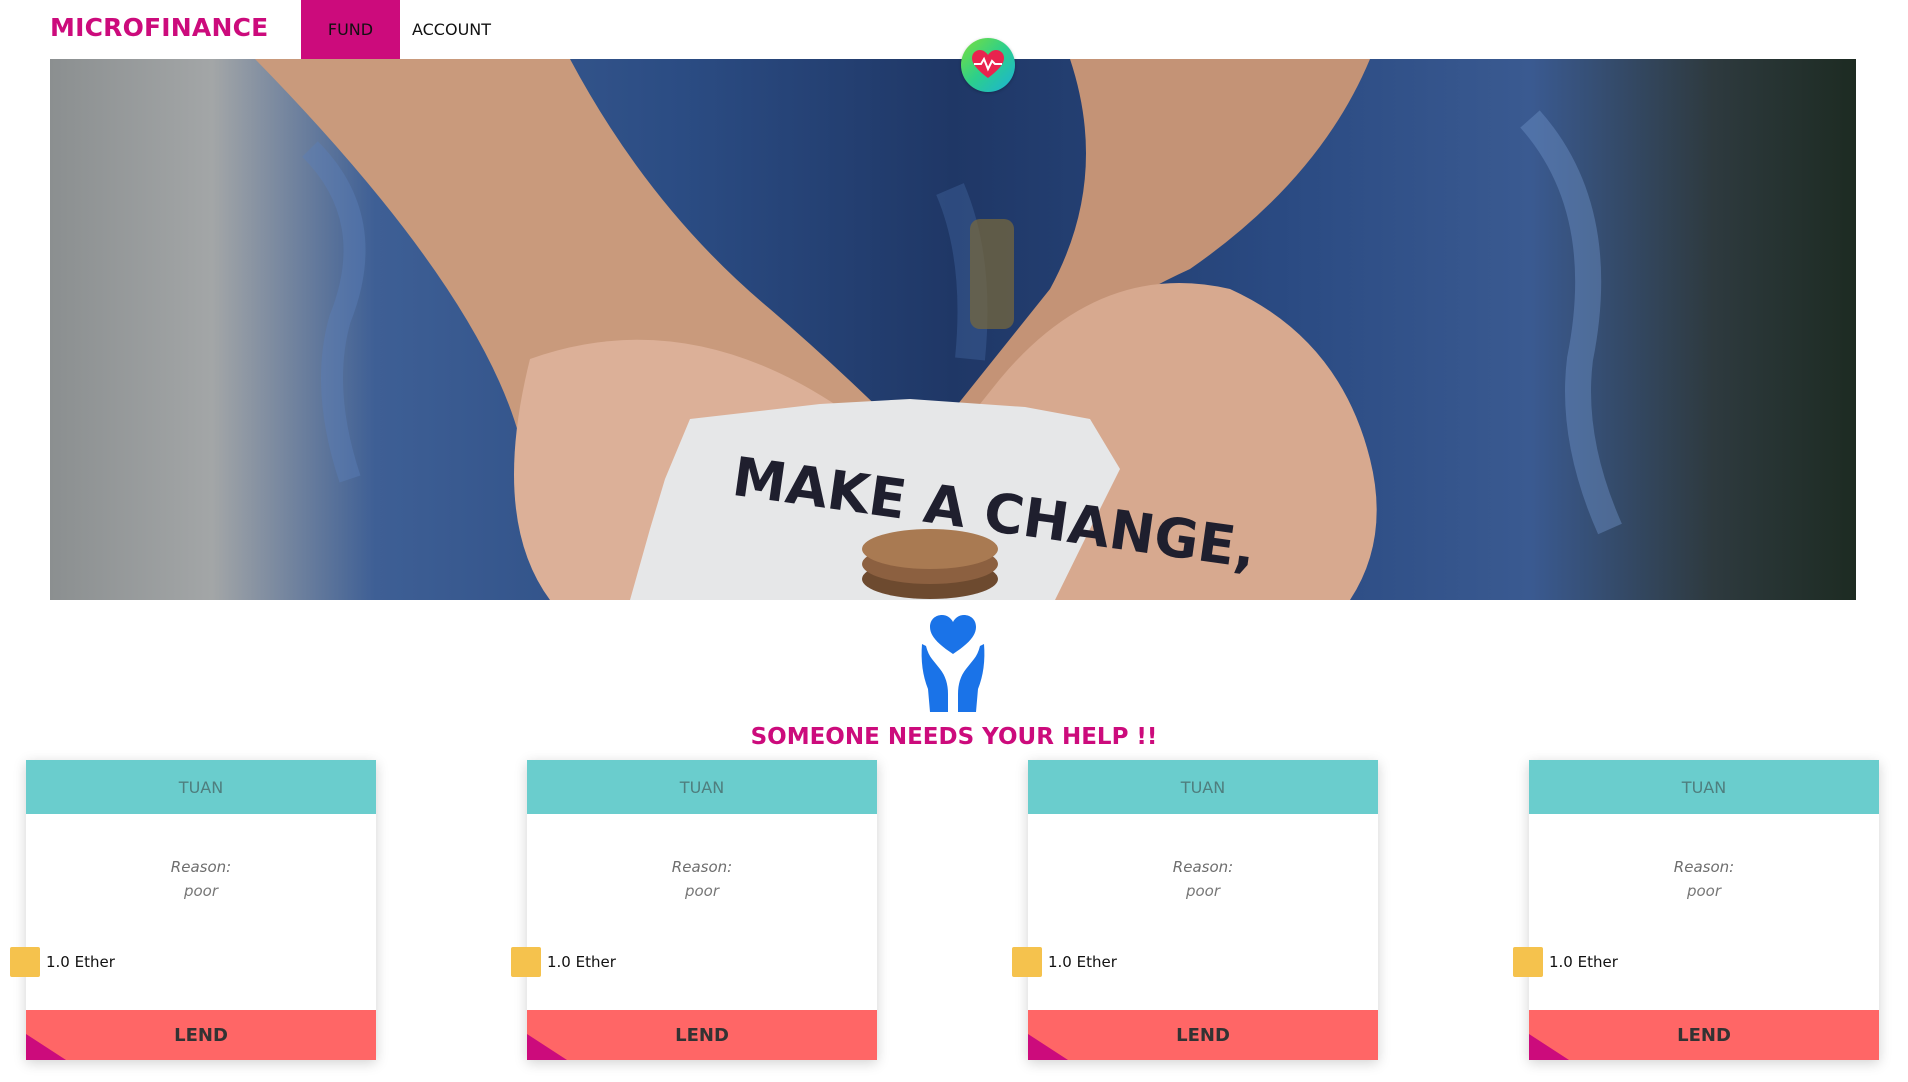 This screenshot has height=1082, width=1908. I want to click on nav-account: ACCOUNT, so click(451, 29).